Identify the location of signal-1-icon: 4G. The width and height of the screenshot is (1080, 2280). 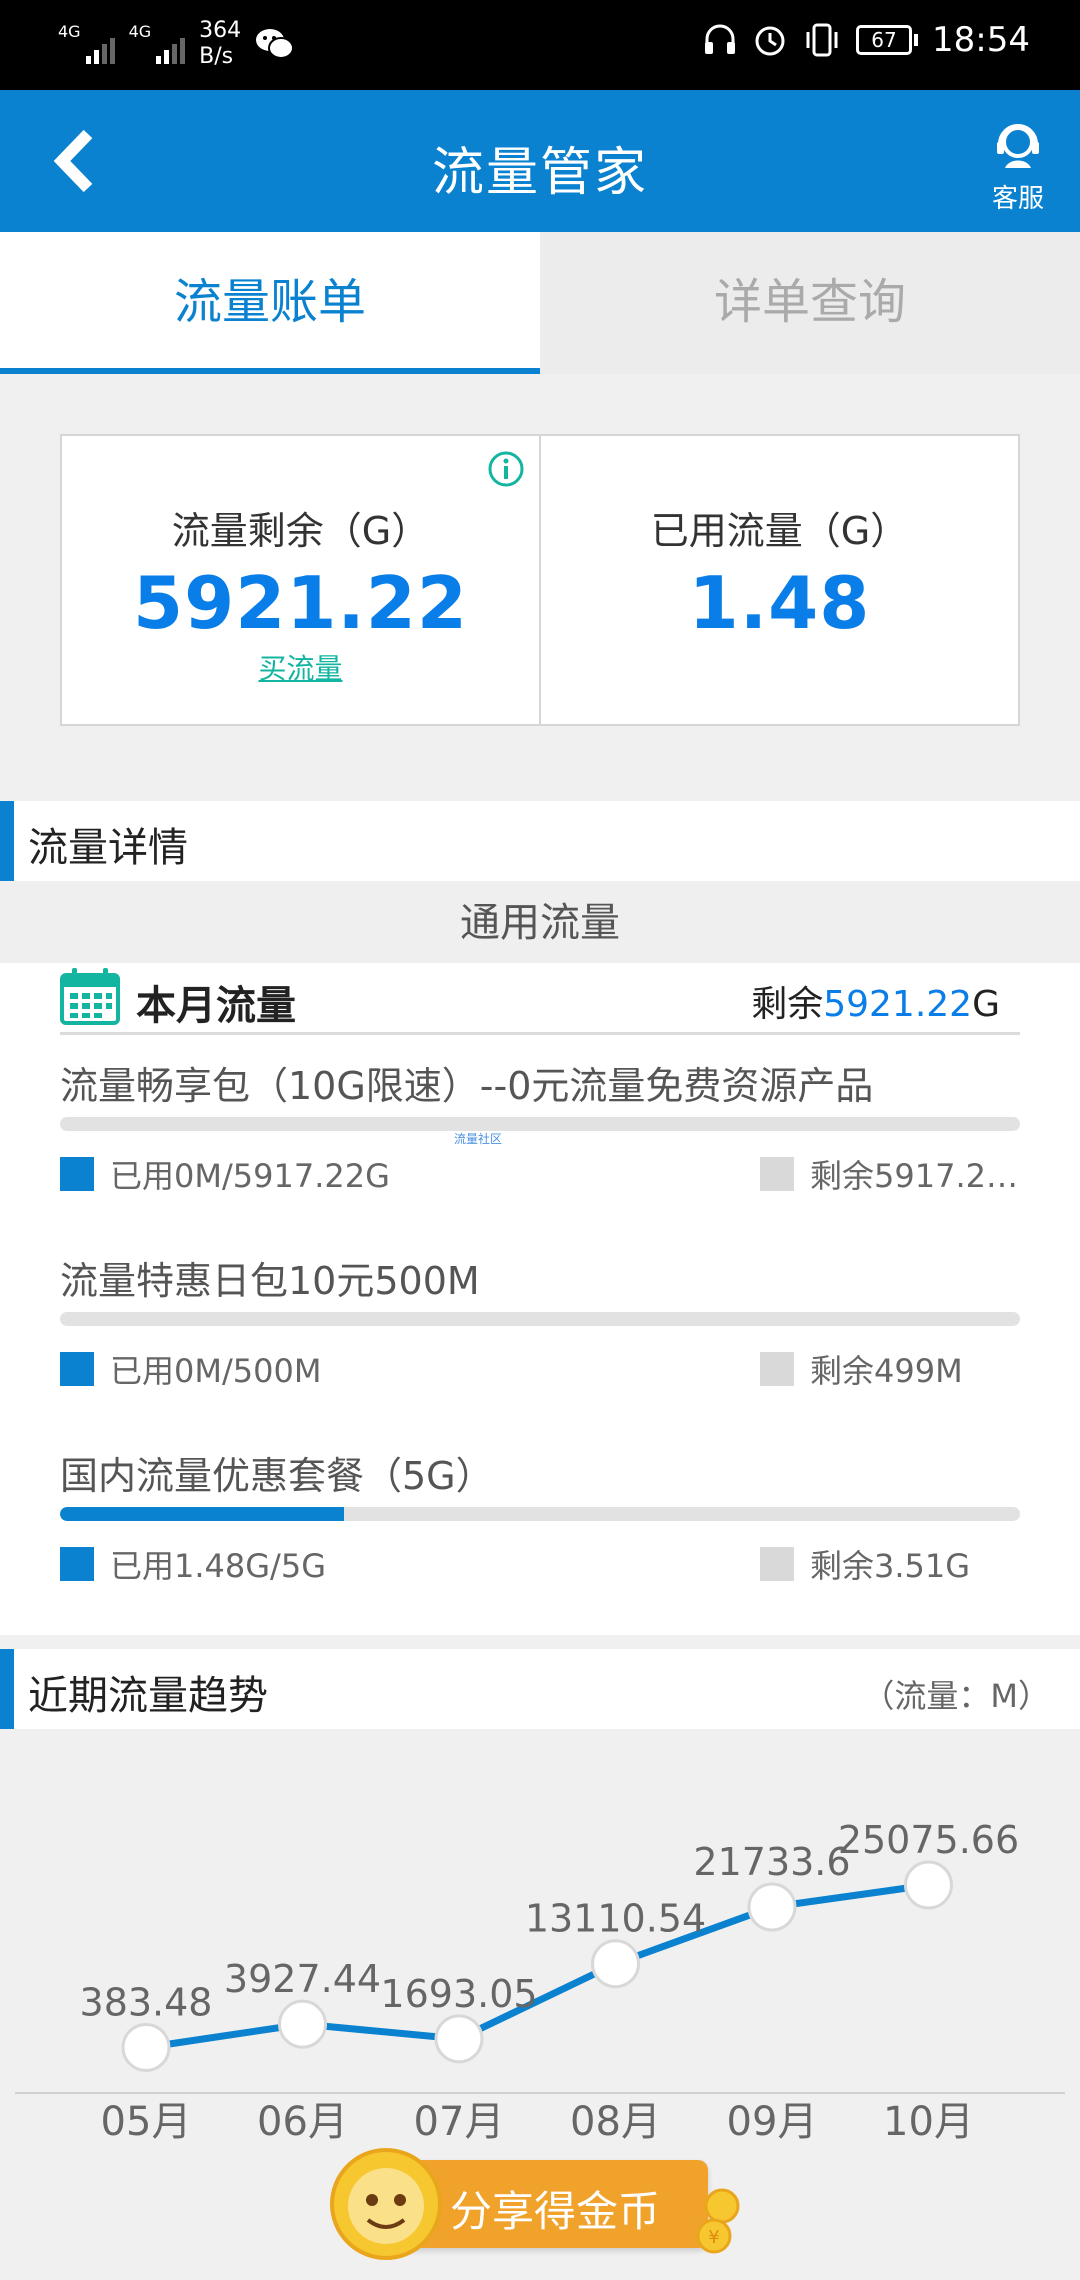
(86, 44).